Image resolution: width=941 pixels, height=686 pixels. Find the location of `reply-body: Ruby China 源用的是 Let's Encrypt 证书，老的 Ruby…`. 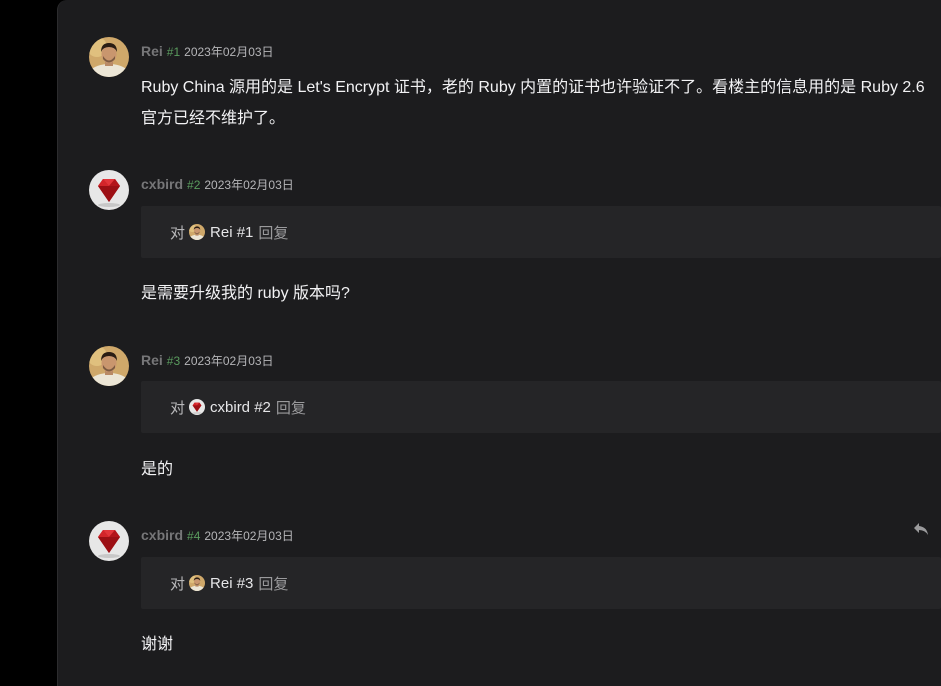

reply-body: Ruby China 源用的是 Let's Encrypt 证书，老的 Ruby… is located at coordinates (533, 103).